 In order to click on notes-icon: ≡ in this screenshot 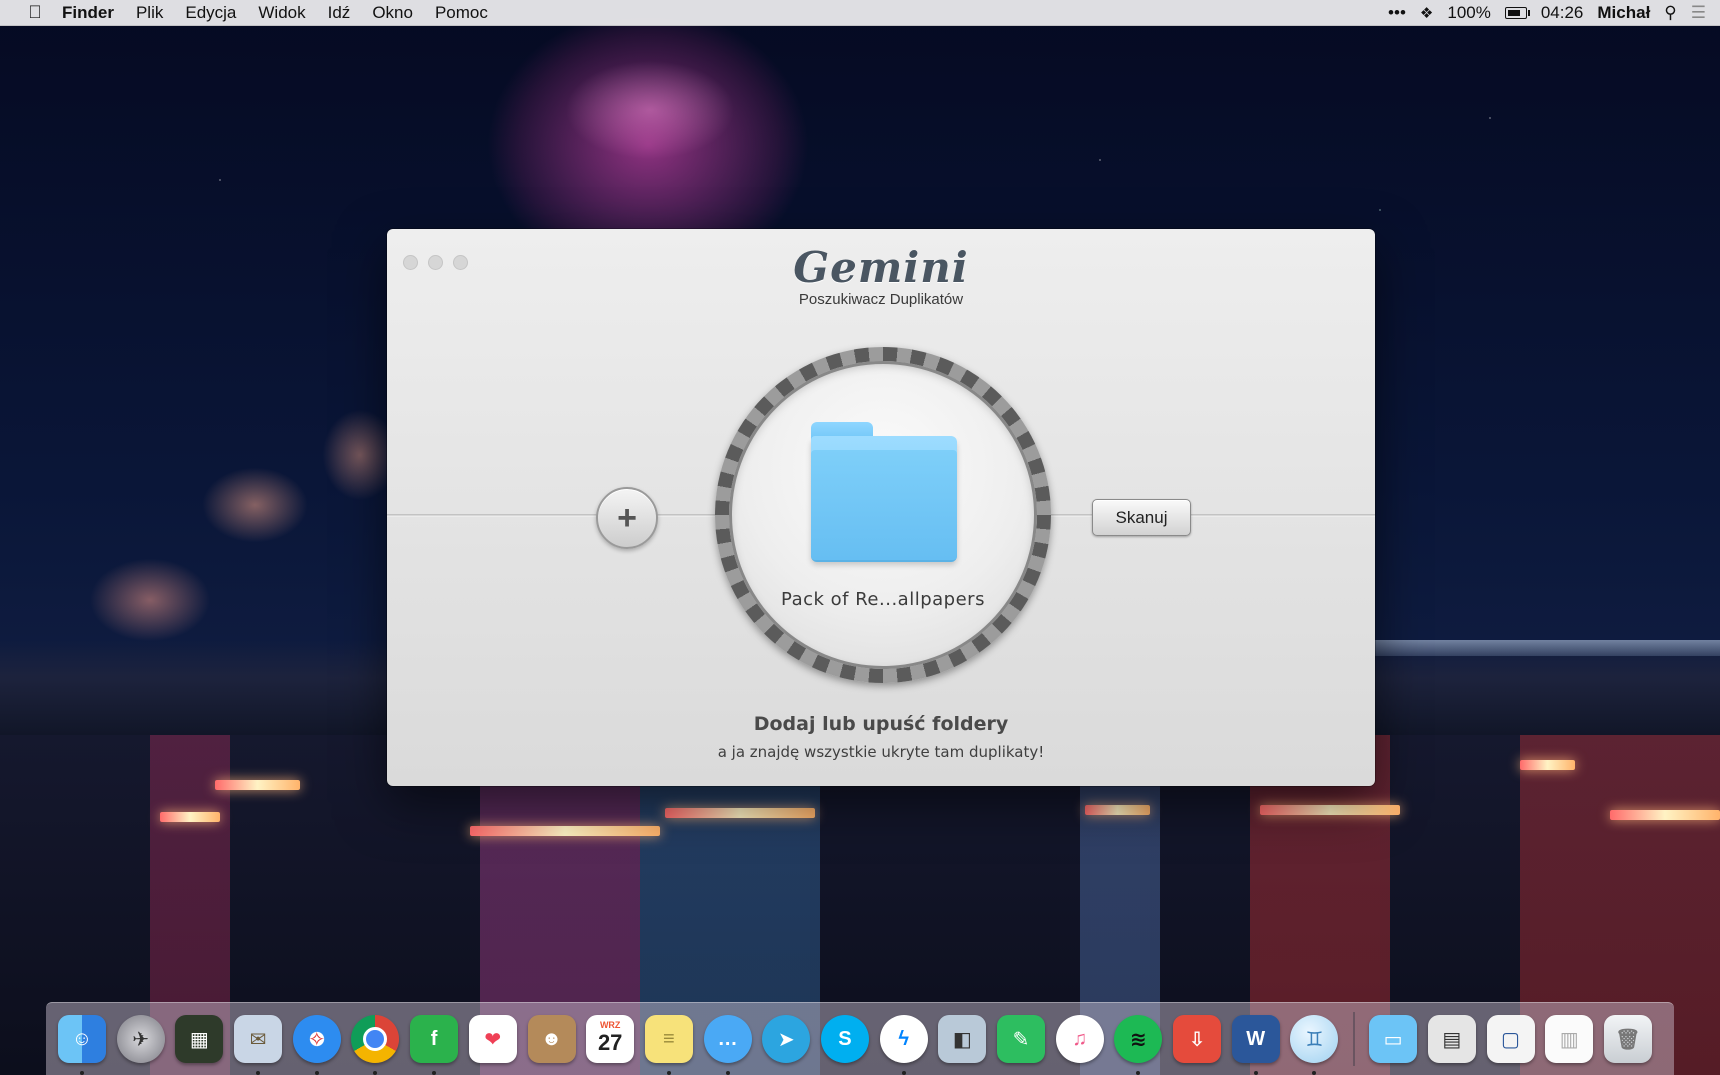, I will do `click(668, 1045)`.